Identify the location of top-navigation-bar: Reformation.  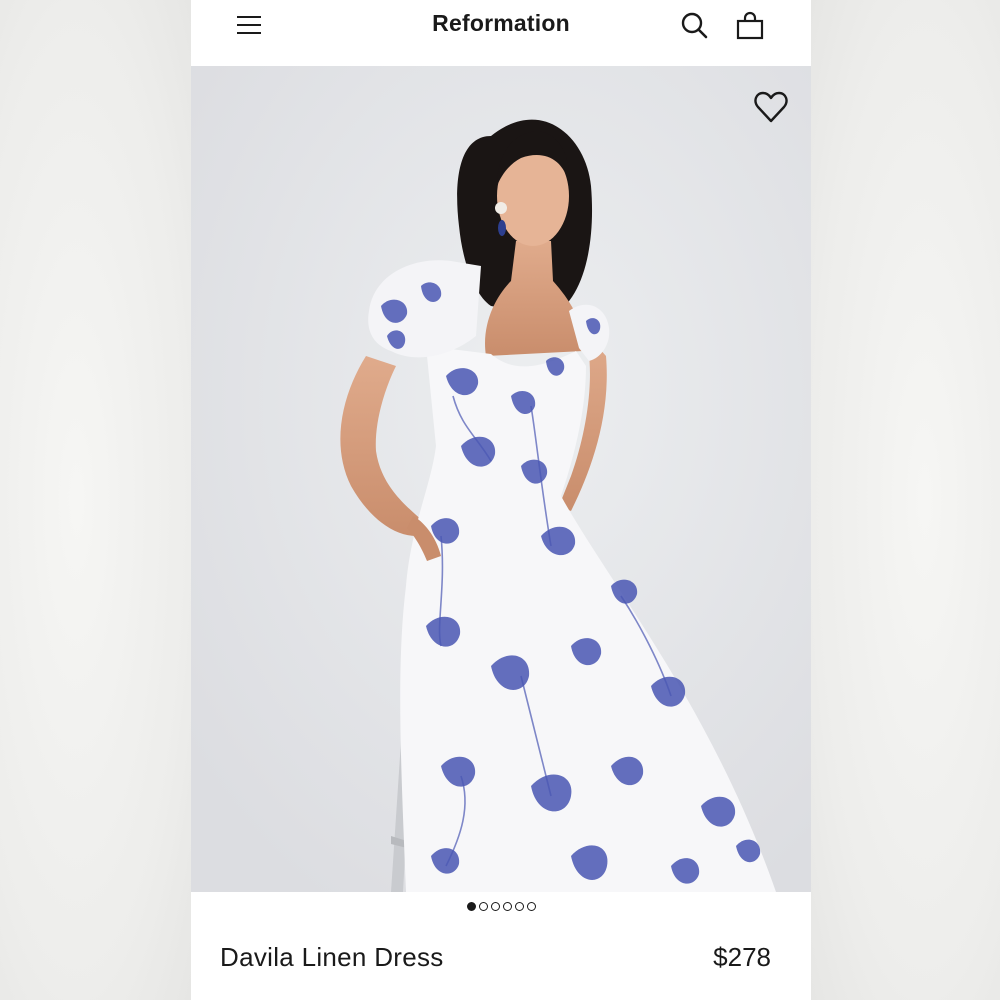
(501, 33).